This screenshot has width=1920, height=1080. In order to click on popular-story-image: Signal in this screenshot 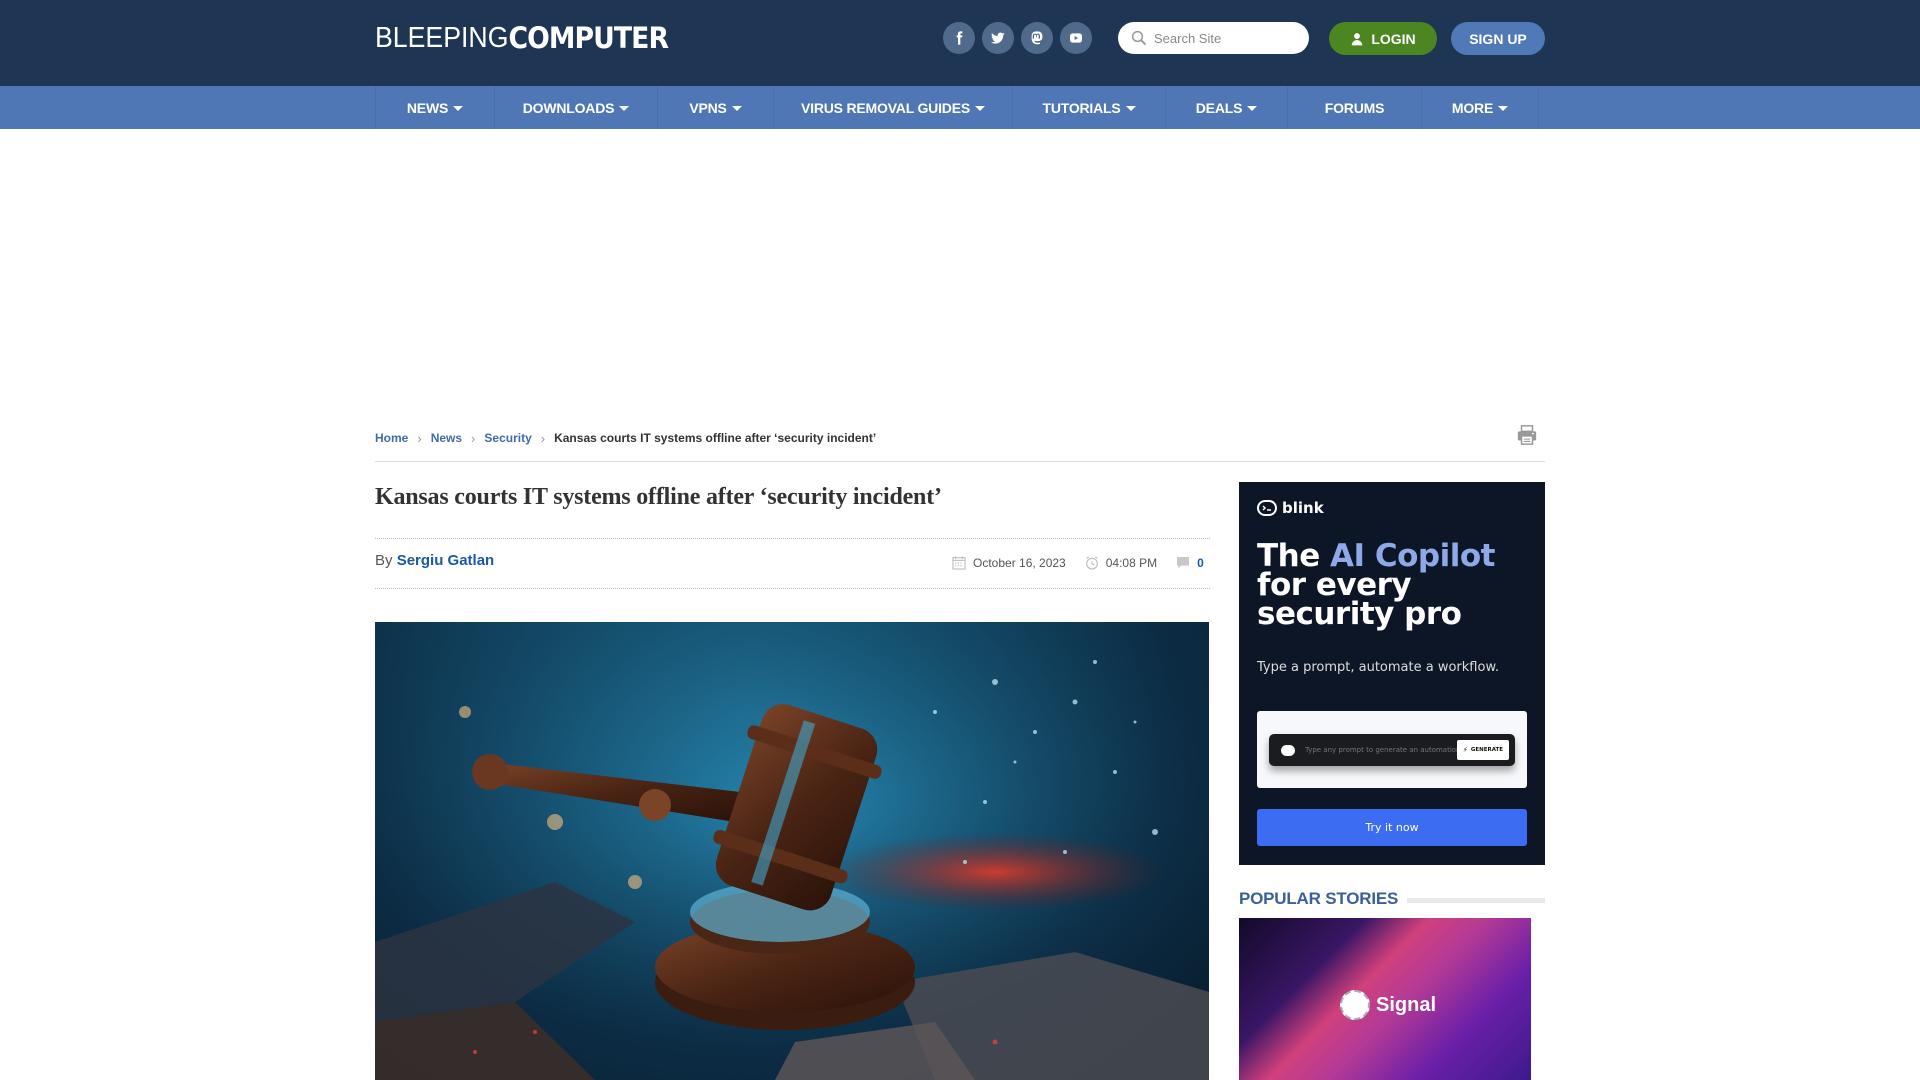, I will do `click(1385, 999)`.